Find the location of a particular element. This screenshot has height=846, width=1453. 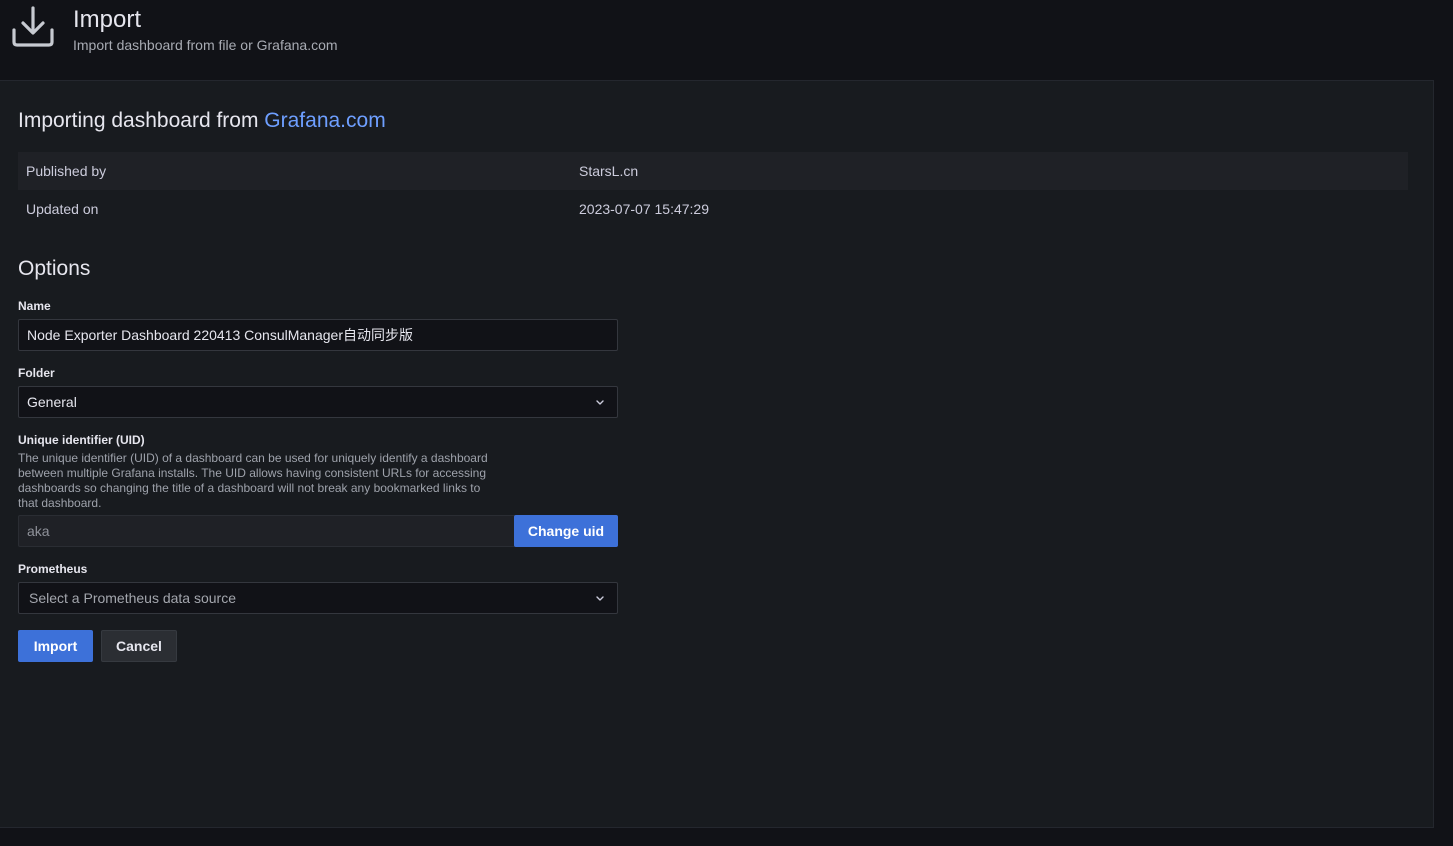

info-key: Updated on is located at coordinates (62, 209).